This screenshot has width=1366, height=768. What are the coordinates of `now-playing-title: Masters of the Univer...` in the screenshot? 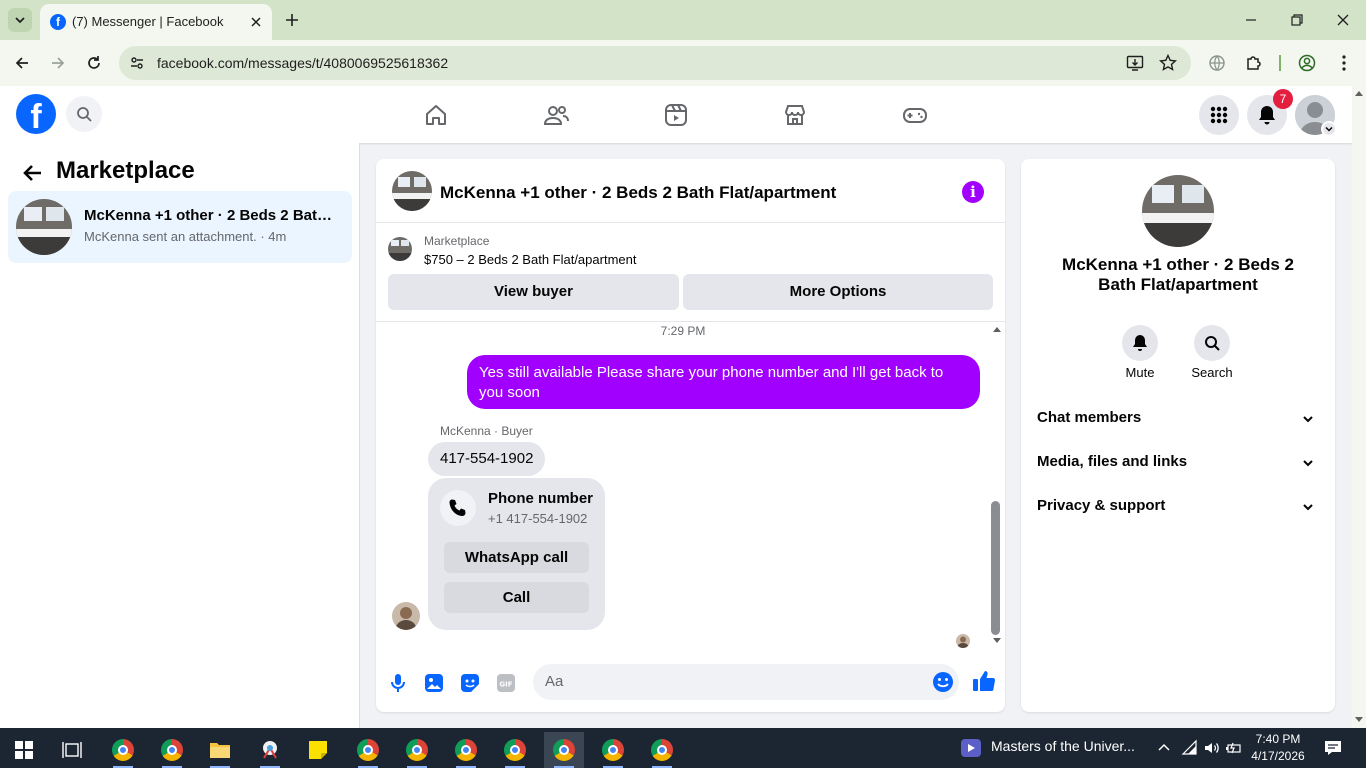 It's located at (1063, 746).